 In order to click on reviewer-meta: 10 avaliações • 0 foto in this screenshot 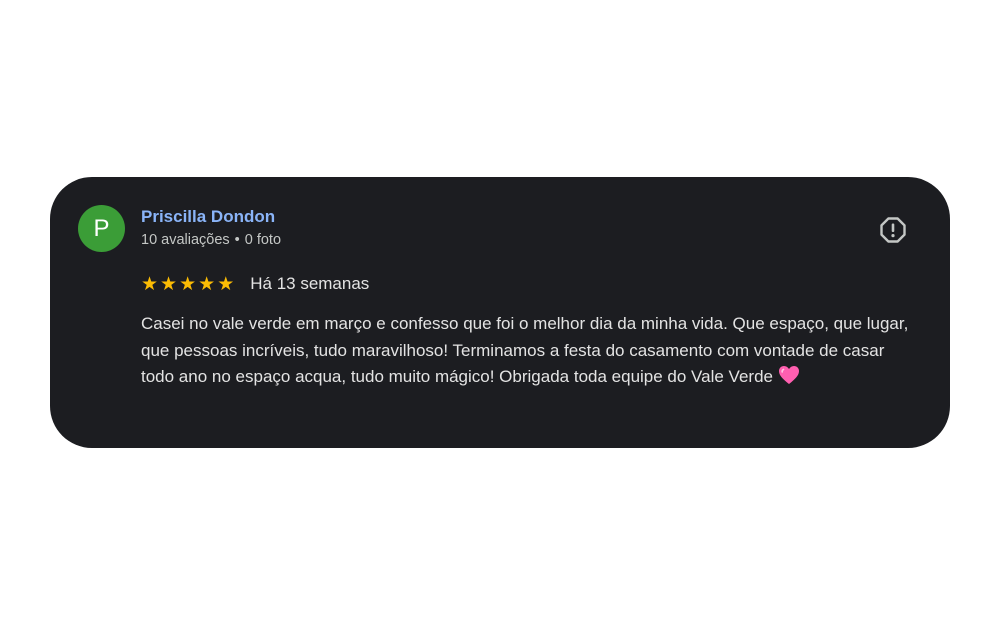, I will do `click(211, 240)`.